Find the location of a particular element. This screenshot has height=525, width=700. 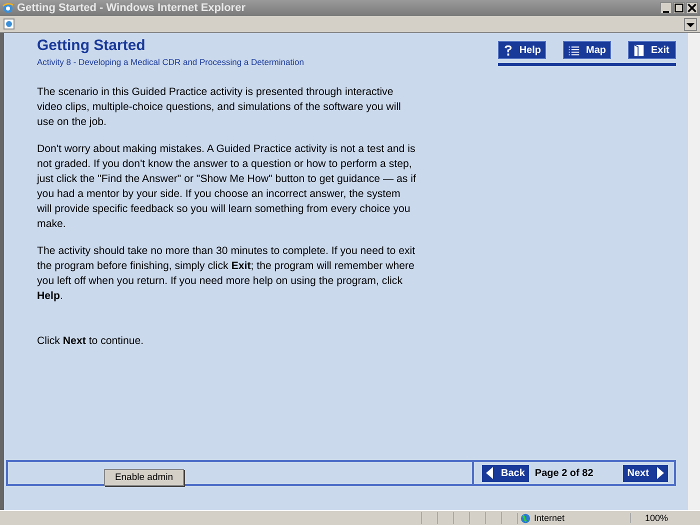

security-zone: Internet is located at coordinates (549, 518).